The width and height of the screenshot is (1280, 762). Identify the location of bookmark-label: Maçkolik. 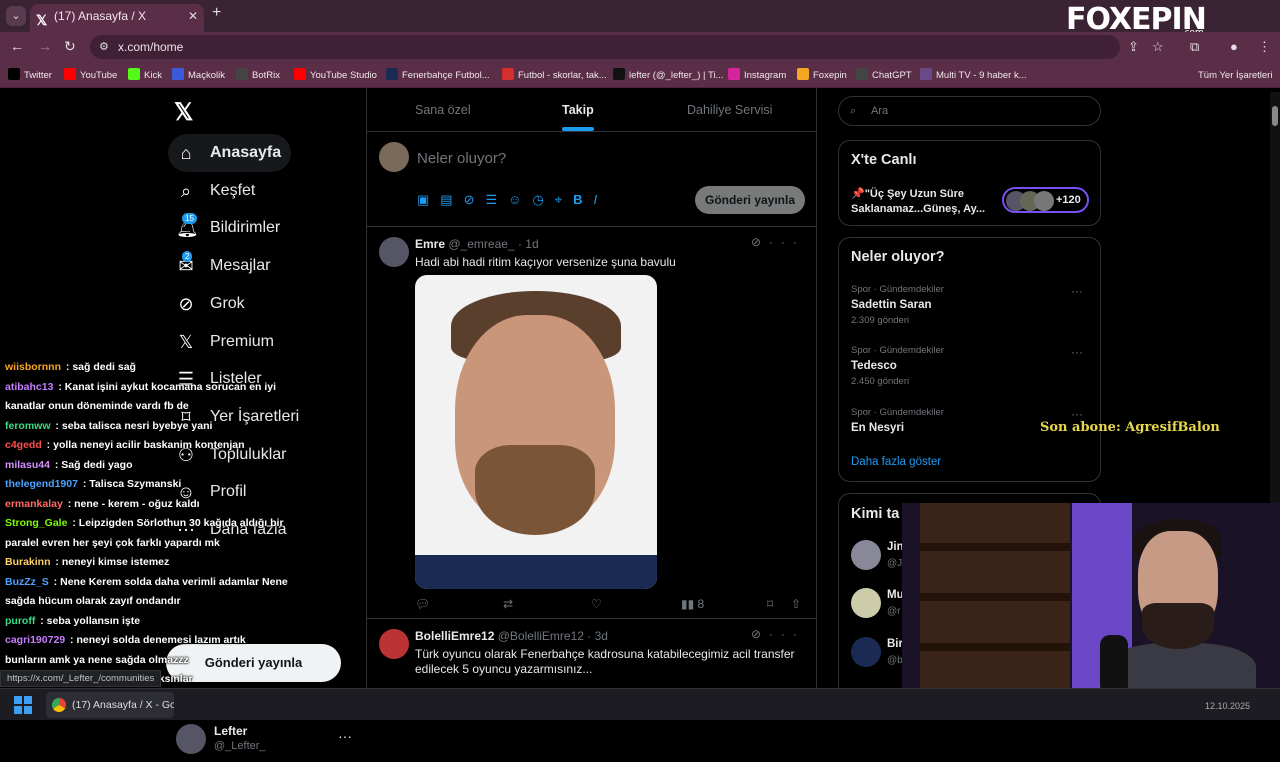
(206, 75).